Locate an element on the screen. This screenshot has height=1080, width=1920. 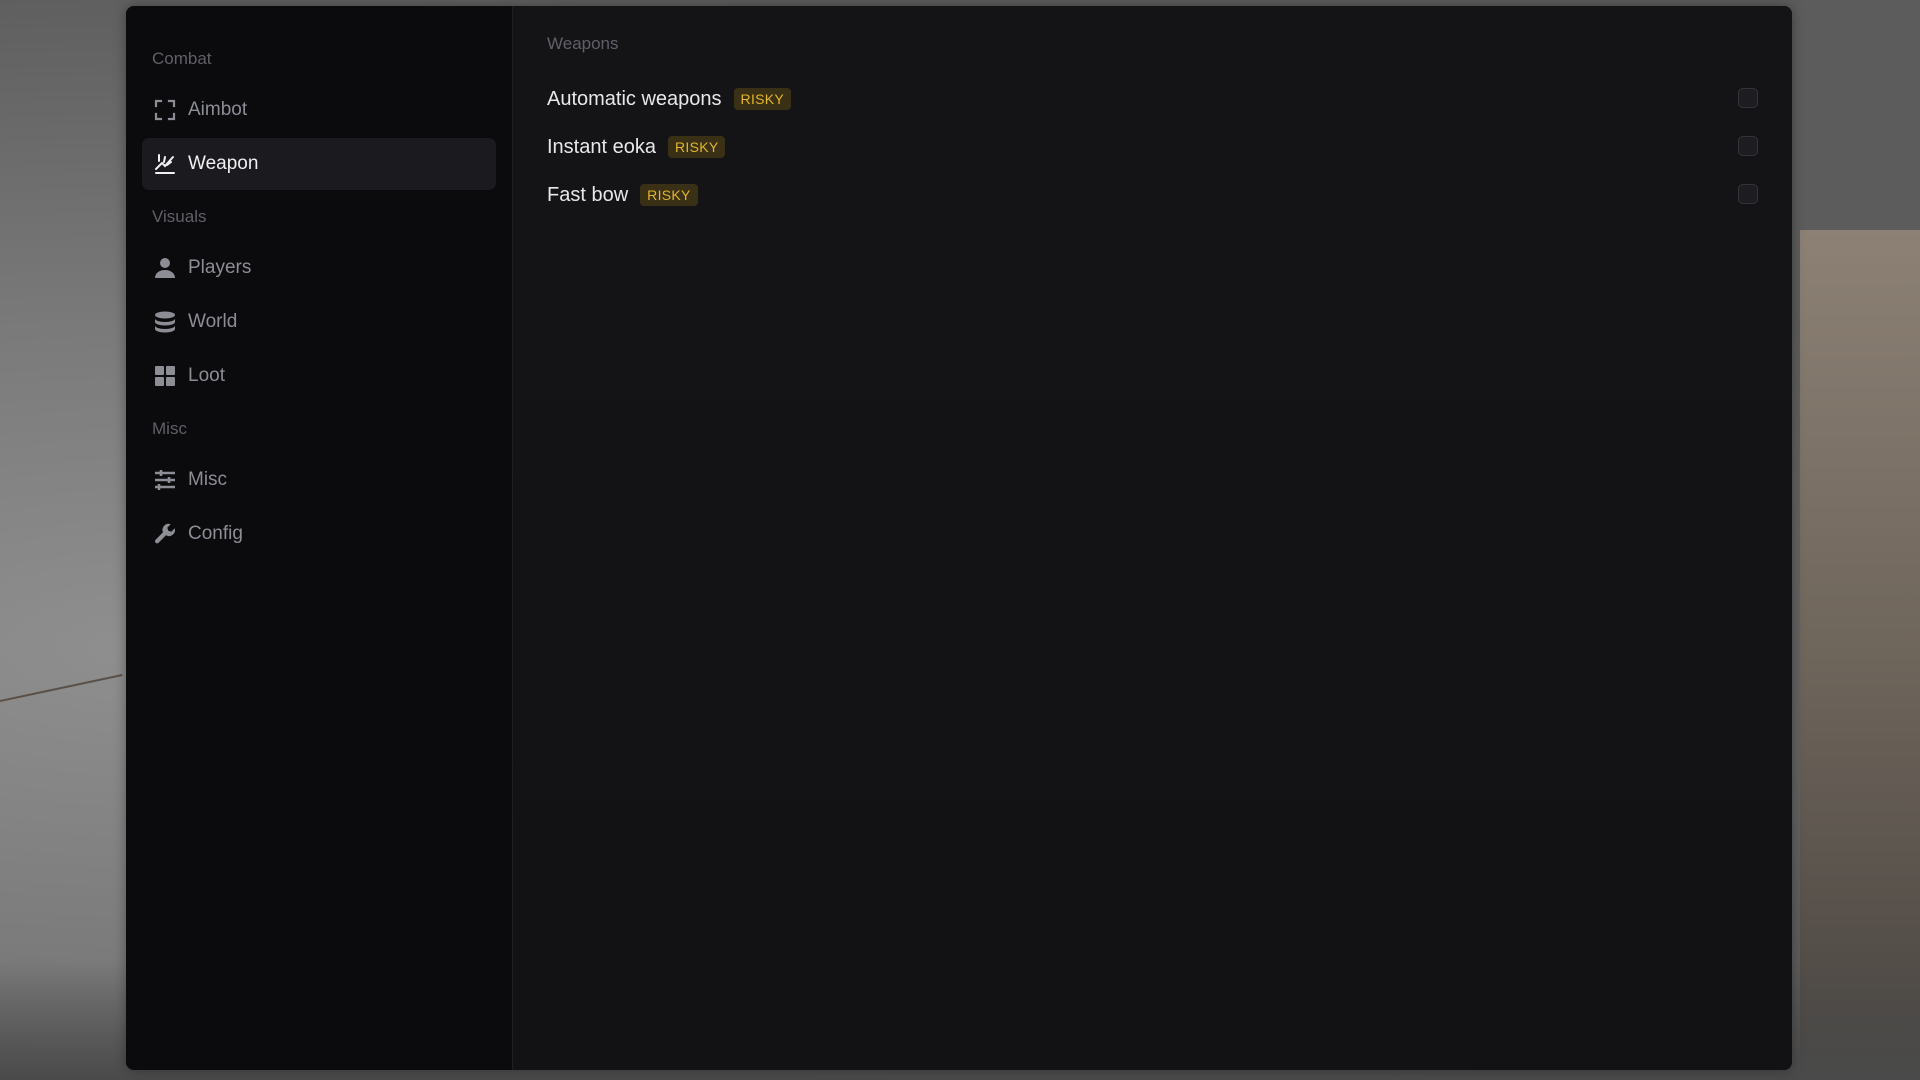
wrench-icon is located at coordinates (165, 534).